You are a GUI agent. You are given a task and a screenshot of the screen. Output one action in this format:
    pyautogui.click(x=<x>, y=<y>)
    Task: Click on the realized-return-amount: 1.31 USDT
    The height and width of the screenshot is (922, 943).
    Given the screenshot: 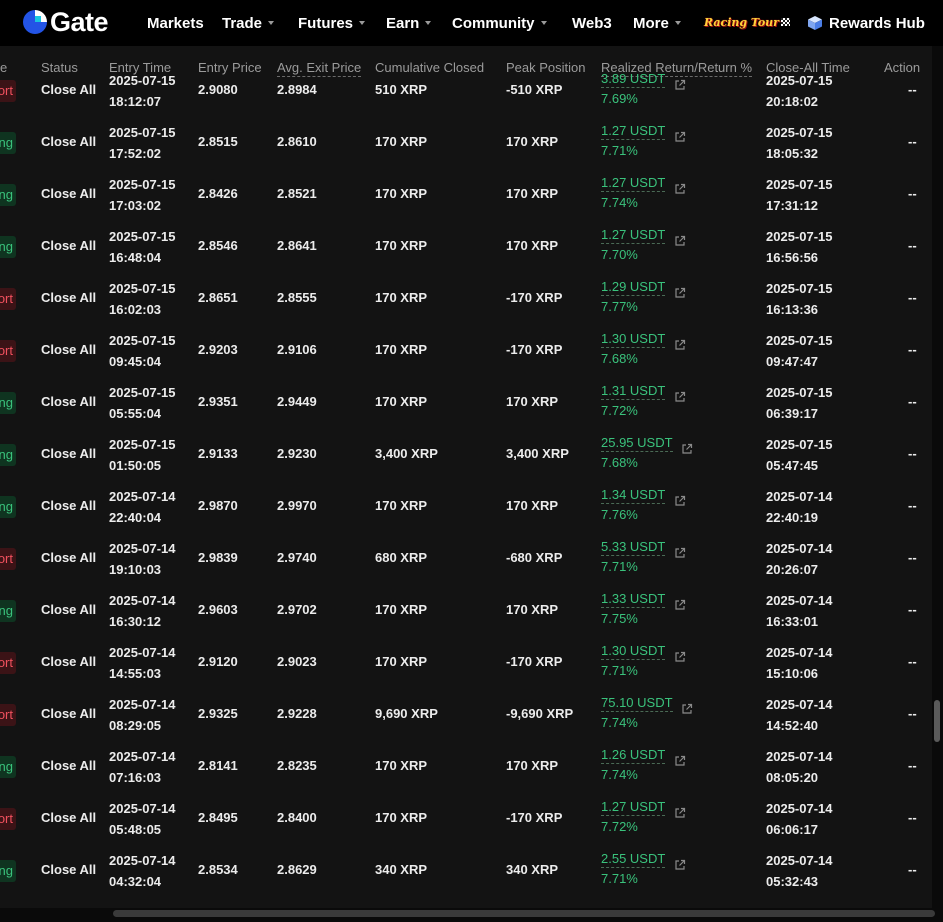 What is the action you would take?
    pyautogui.click(x=633, y=391)
    